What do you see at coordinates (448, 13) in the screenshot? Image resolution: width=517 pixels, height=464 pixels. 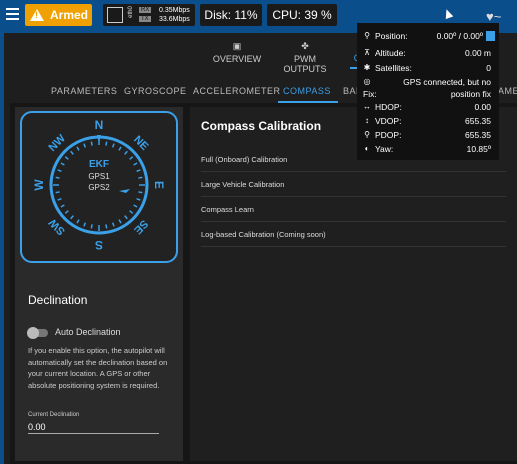 I see `mouse-cursor` at bounding box center [448, 13].